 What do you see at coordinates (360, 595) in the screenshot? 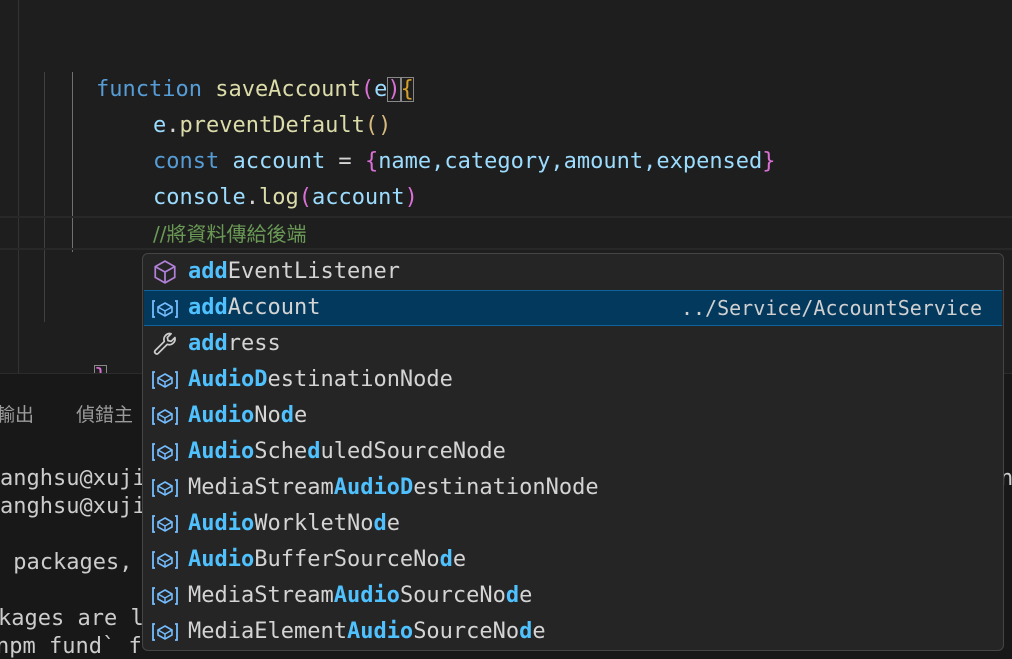
I see `suggest-item-label: MediaStreamAudioSourceNode` at bounding box center [360, 595].